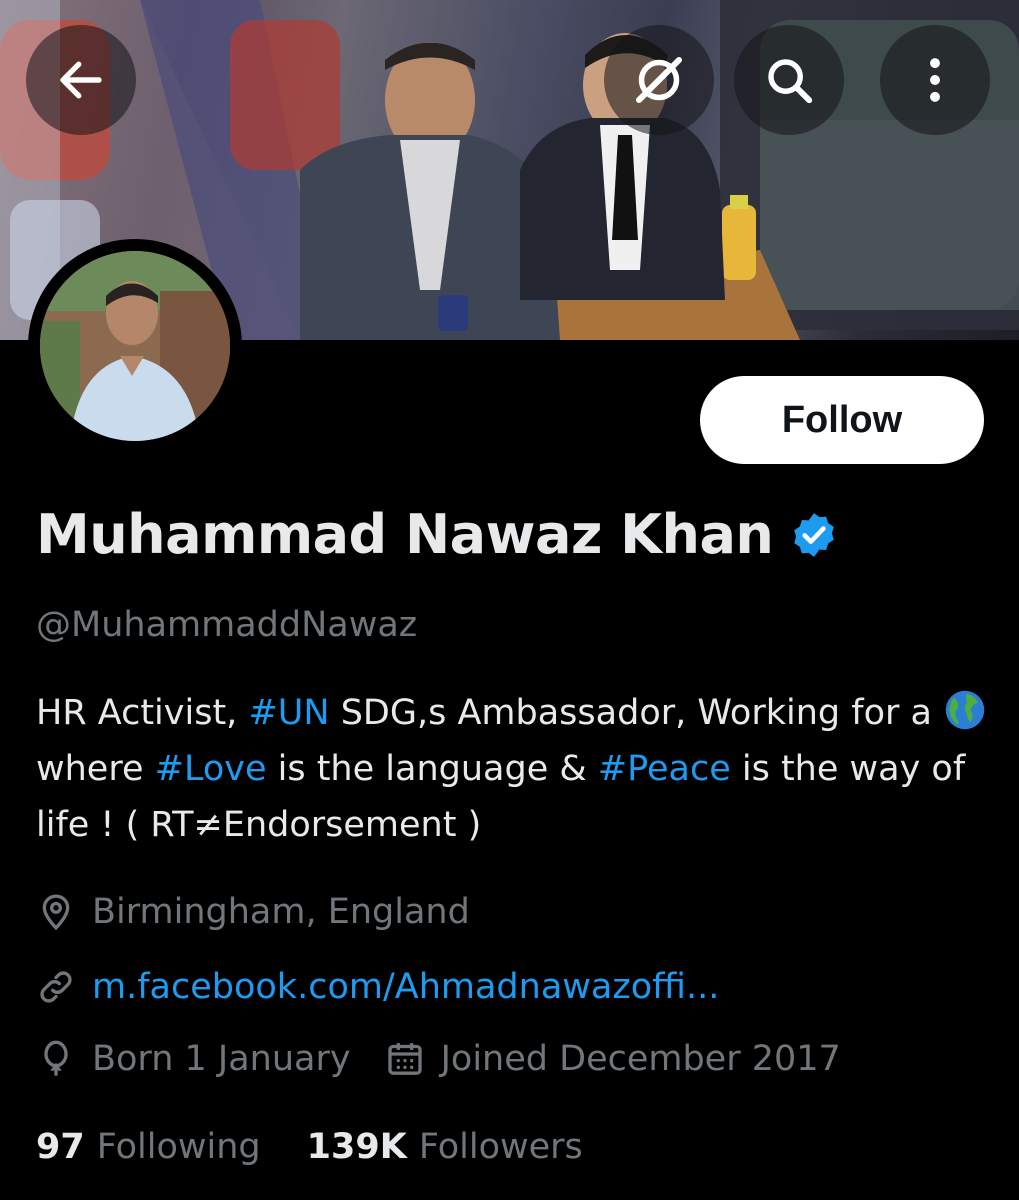 The width and height of the screenshot is (1019, 1200). What do you see at coordinates (438, 1059) in the screenshot?
I see `dates-row: Born 1 January Joined December 2017` at bounding box center [438, 1059].